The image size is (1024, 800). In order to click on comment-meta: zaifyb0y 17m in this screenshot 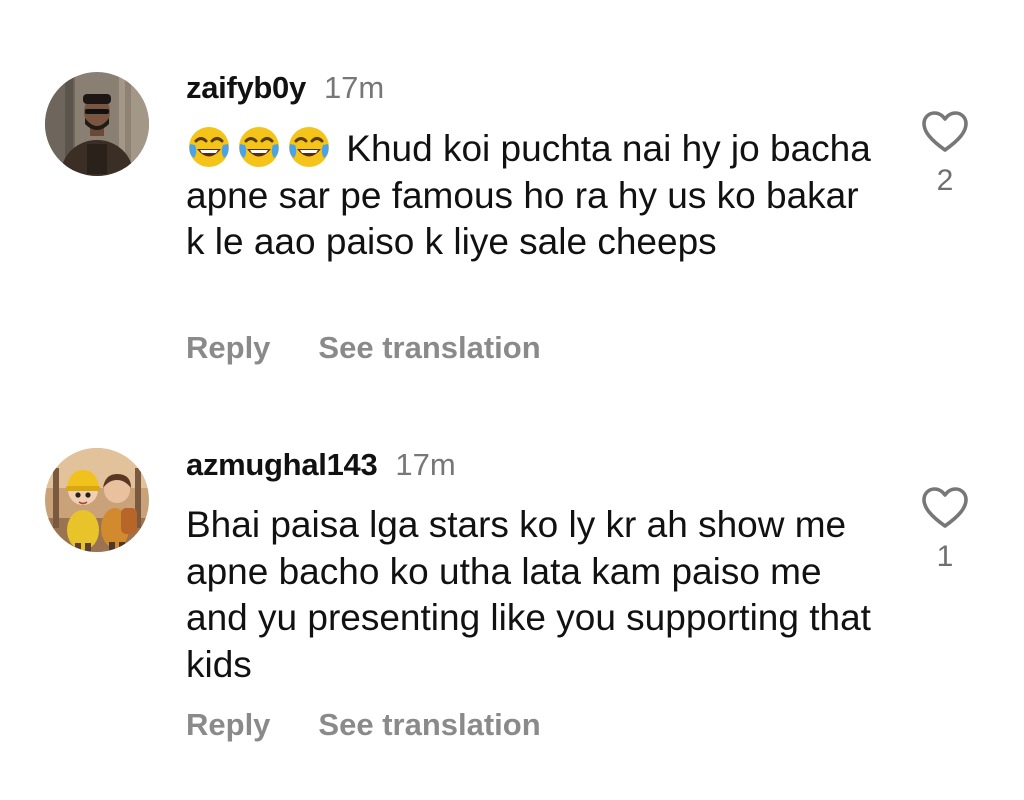, I will do `click(285, 88)`.